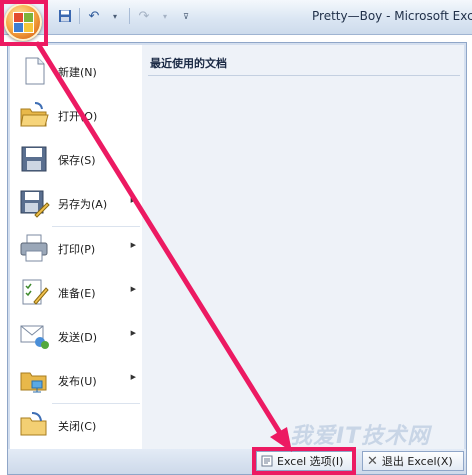 The height and width of the screenshot is (475, 472). Describe the element at coordinates (165, 16) in the screenshot. I see `redo-dropdown-icon: ▾` at that location.